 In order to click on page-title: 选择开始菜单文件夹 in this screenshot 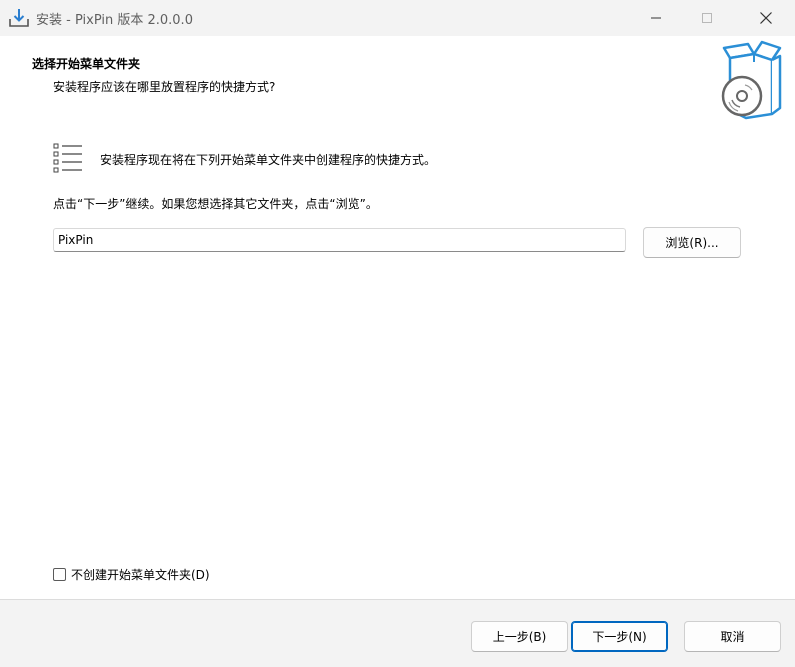, I will do `click(86, 64)`.